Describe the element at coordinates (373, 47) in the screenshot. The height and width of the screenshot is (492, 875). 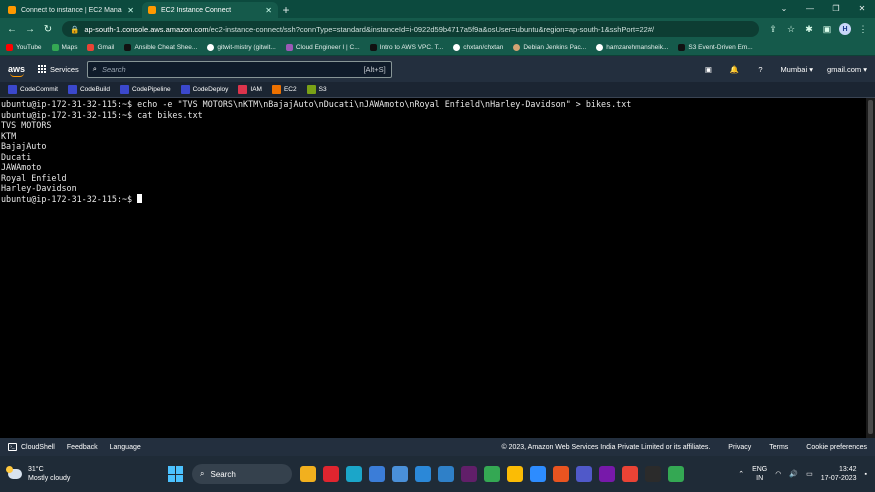
I see `medium-icon` at that location.